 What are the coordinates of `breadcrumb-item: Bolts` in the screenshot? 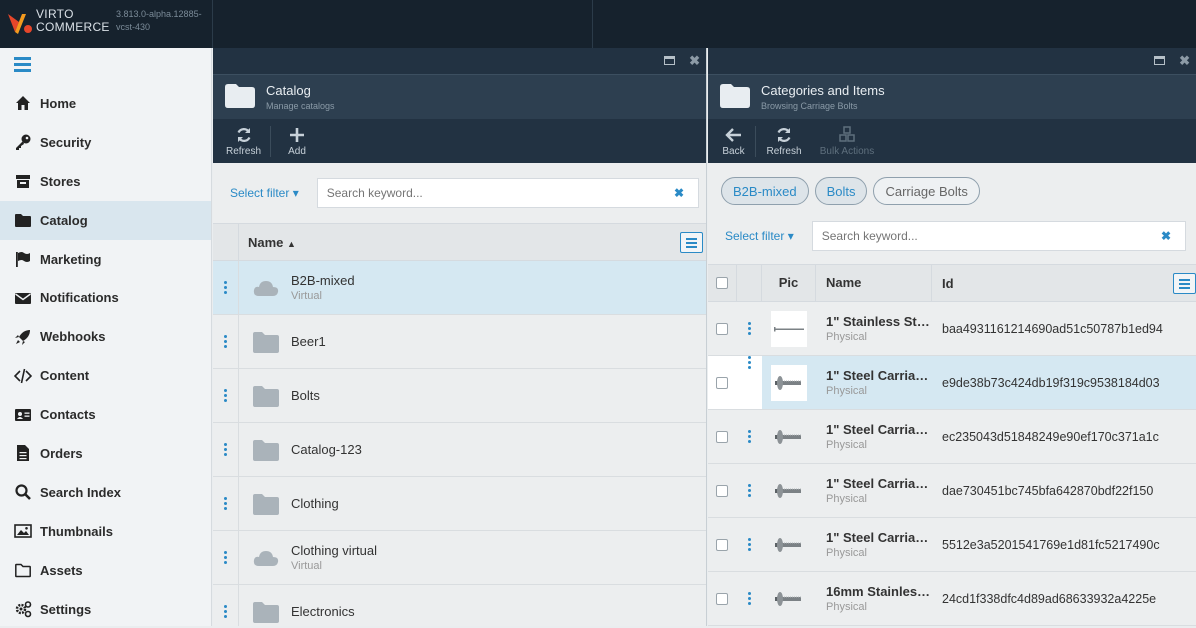 It's located at (841, 191).